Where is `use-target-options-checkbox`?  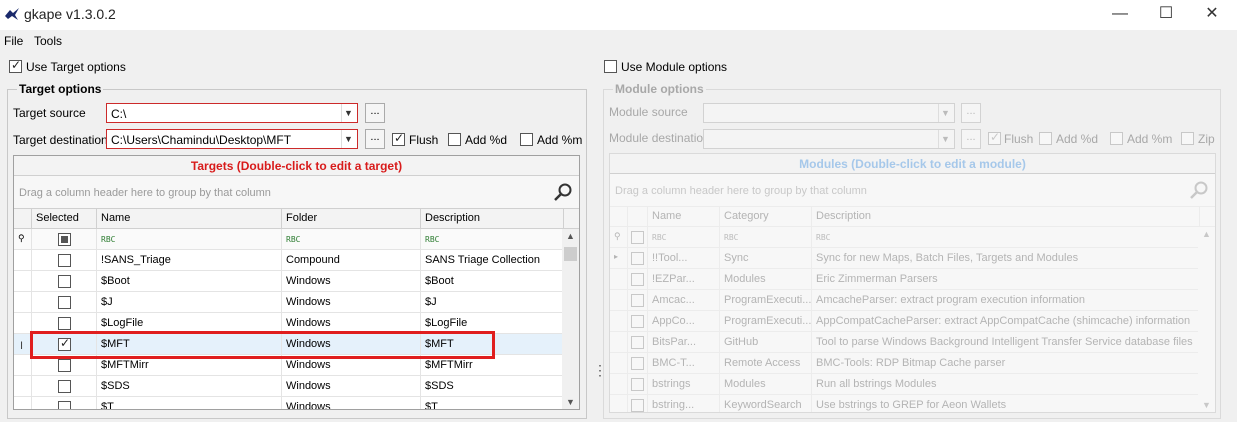
use-target-options-checkbox is located at coordinates (15, 65).